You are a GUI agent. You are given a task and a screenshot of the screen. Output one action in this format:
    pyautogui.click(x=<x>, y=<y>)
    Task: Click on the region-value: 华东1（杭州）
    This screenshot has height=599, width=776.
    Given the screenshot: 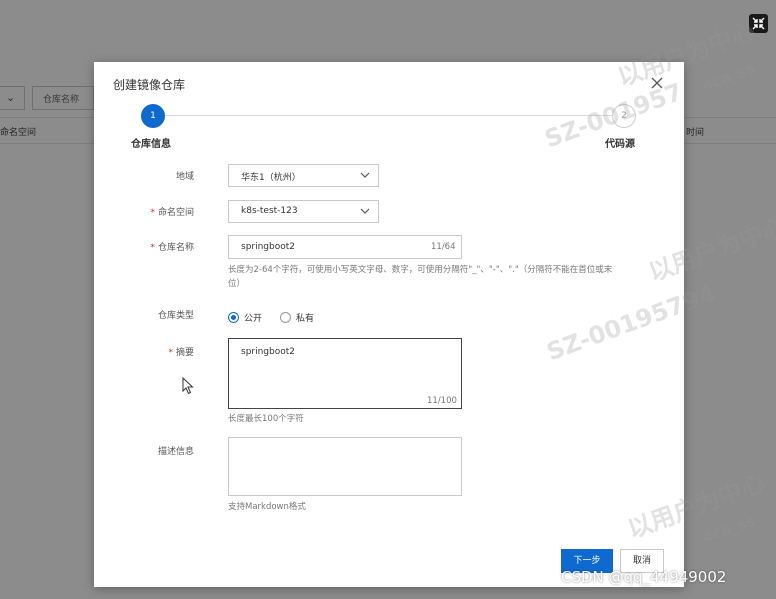 What is the action you would take?
    pyautogui.click(x=271, y=178)
    